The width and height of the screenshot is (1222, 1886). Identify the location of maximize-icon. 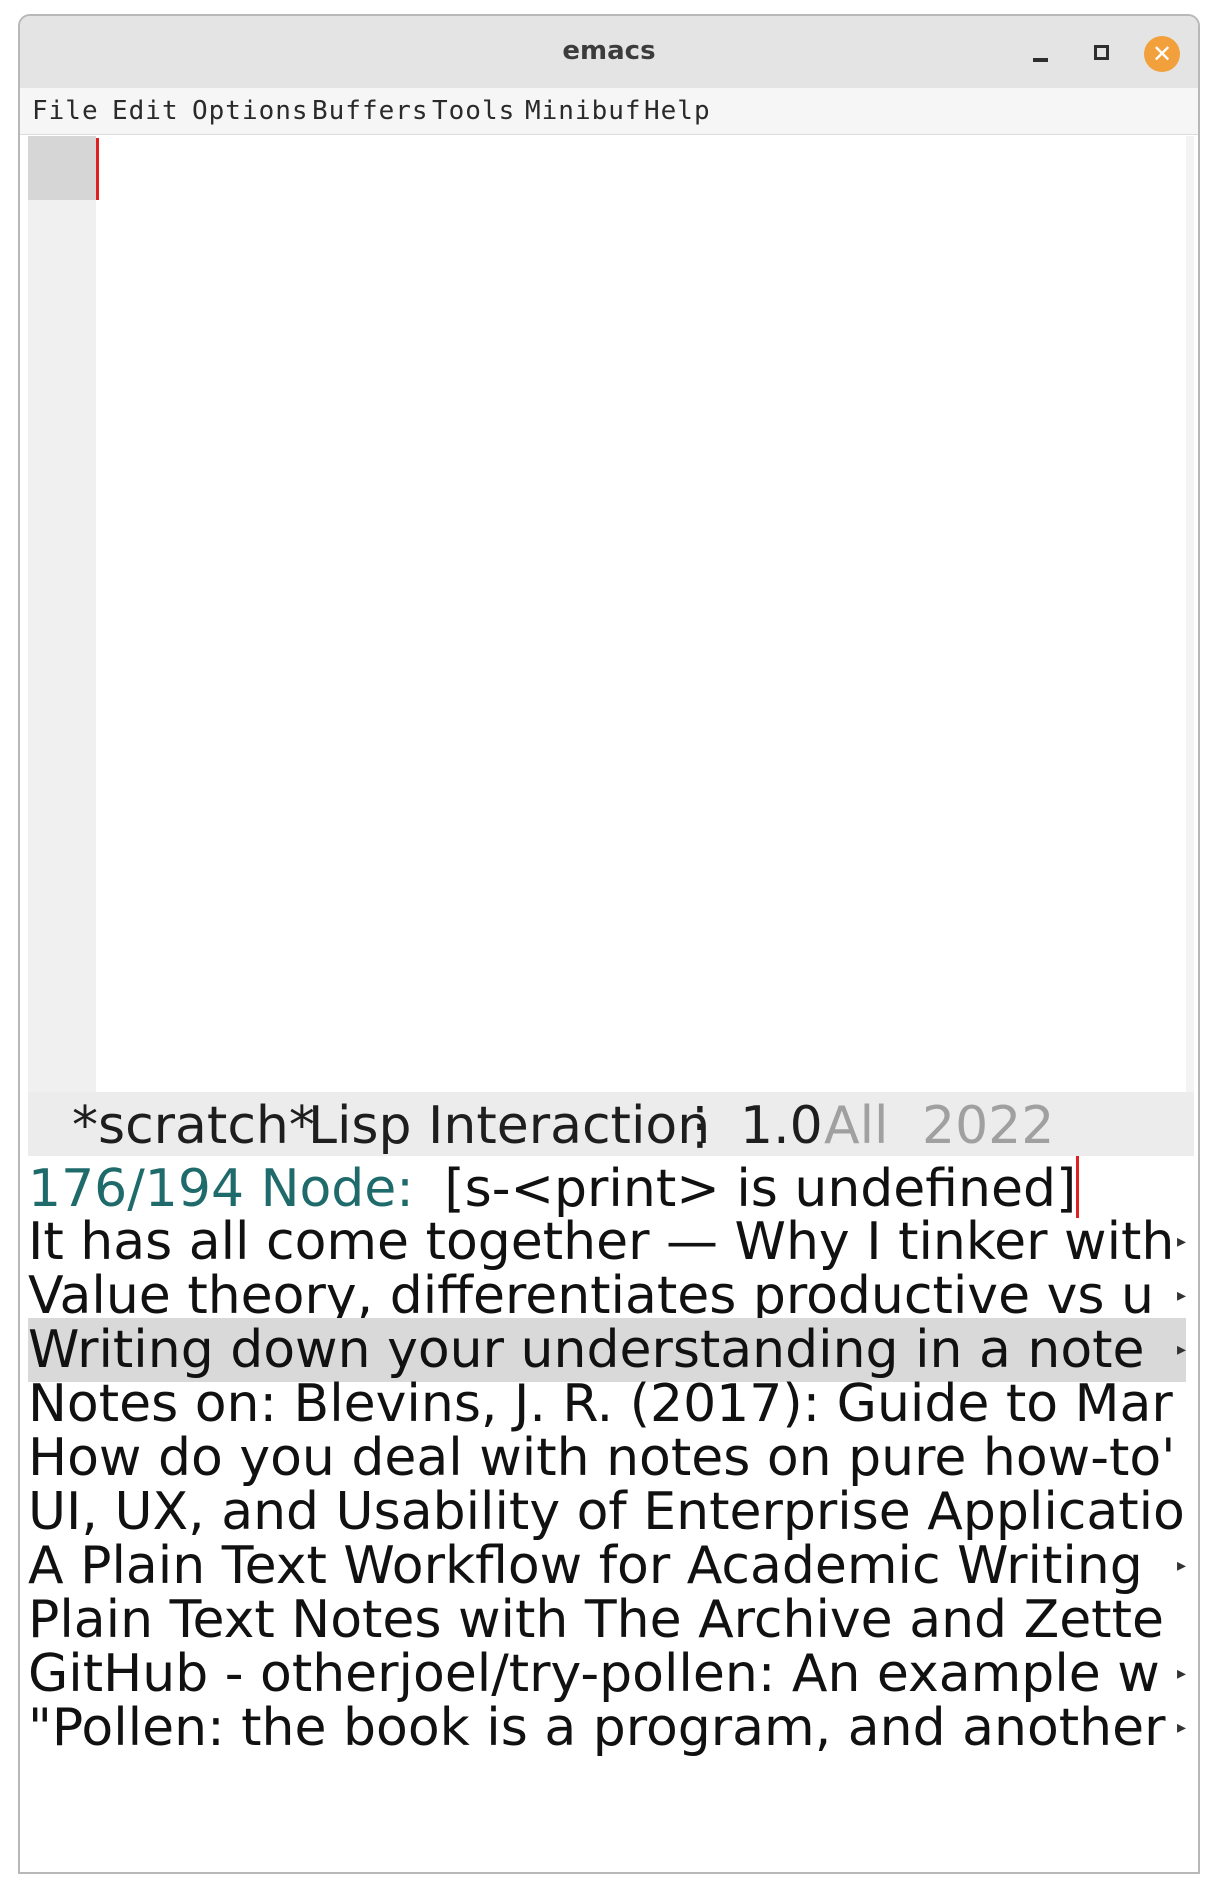
(1101, 52).